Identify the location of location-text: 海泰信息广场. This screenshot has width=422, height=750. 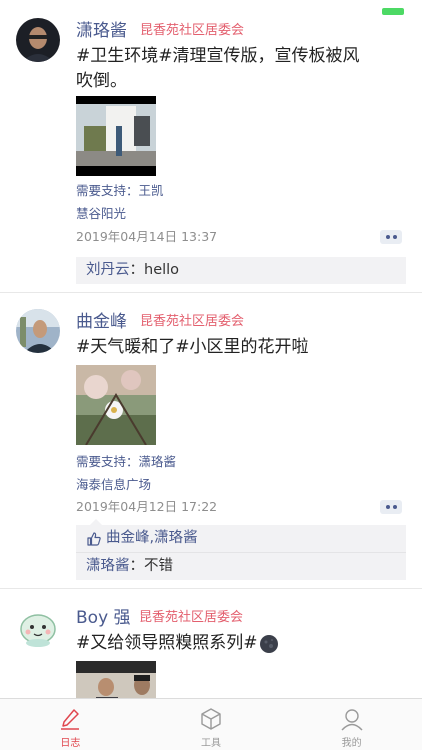
(113, 485).